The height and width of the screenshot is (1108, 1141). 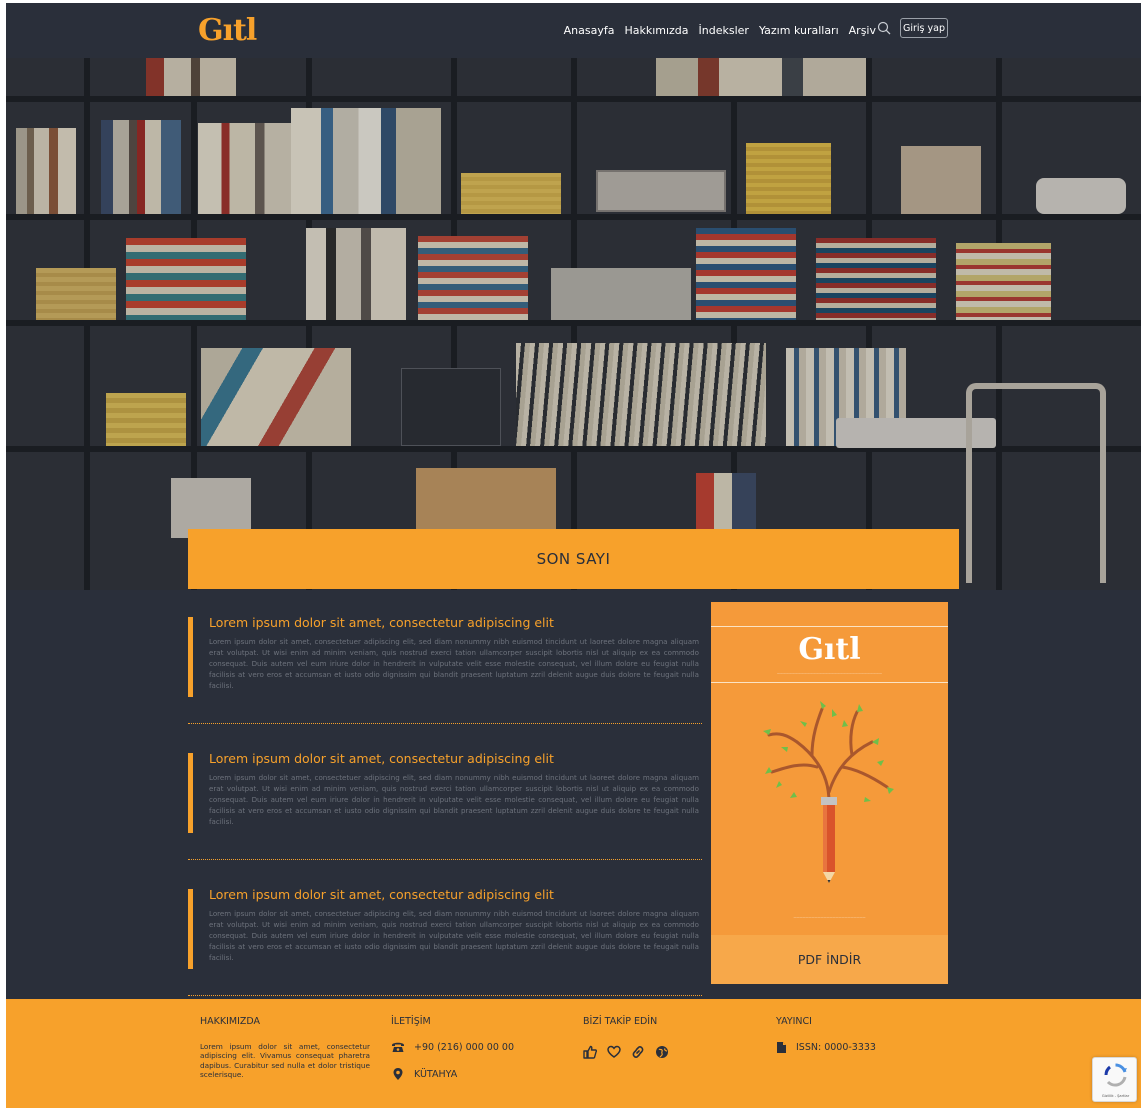 What do you see at coordinates (411, 1021) in the screenshot?
I see `footer-contact-title: İLETİŞİM` at bounding box center [411, 1021].